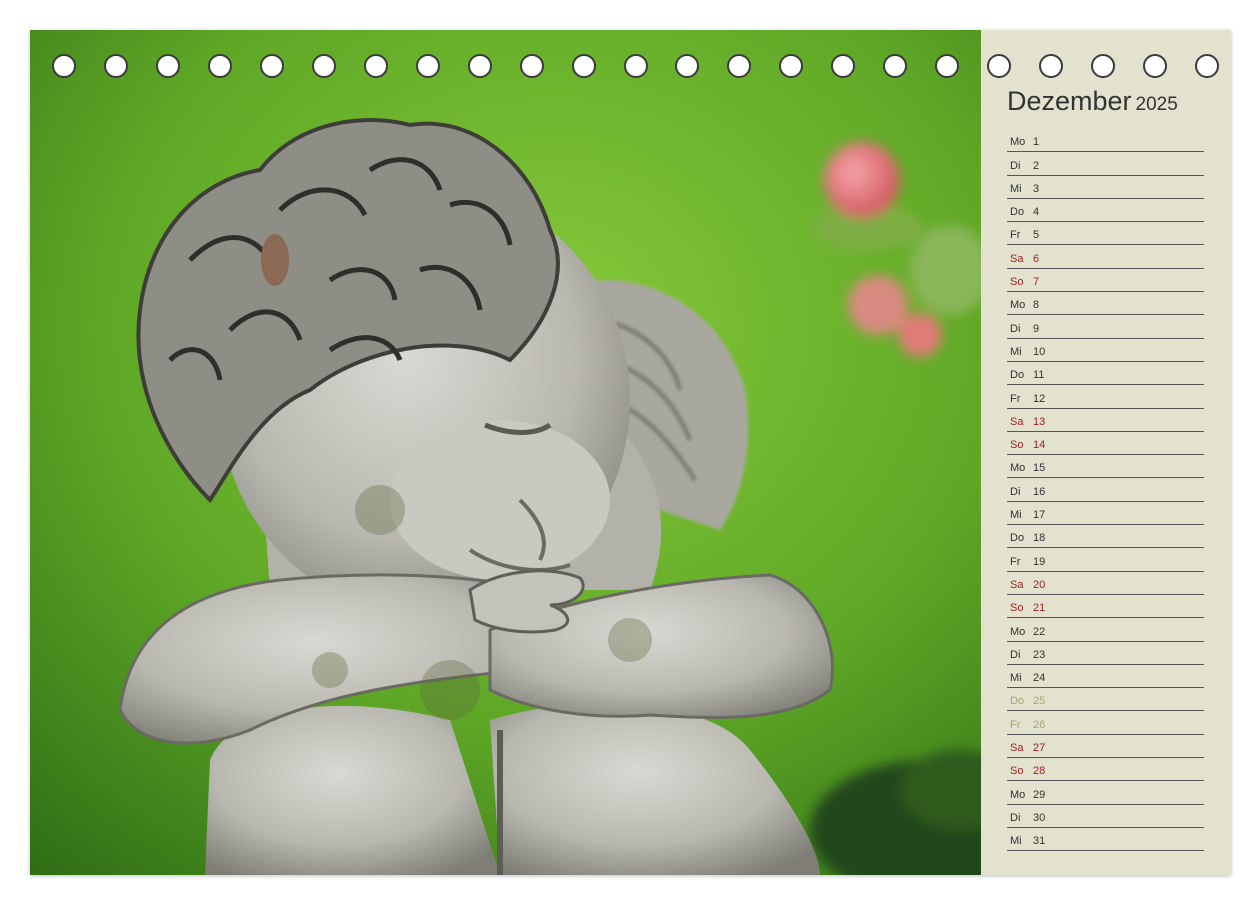 Image resolution: width=1260 pixels, height=905 pixels. I want to click on day-number: 8, so click(1036, 305).